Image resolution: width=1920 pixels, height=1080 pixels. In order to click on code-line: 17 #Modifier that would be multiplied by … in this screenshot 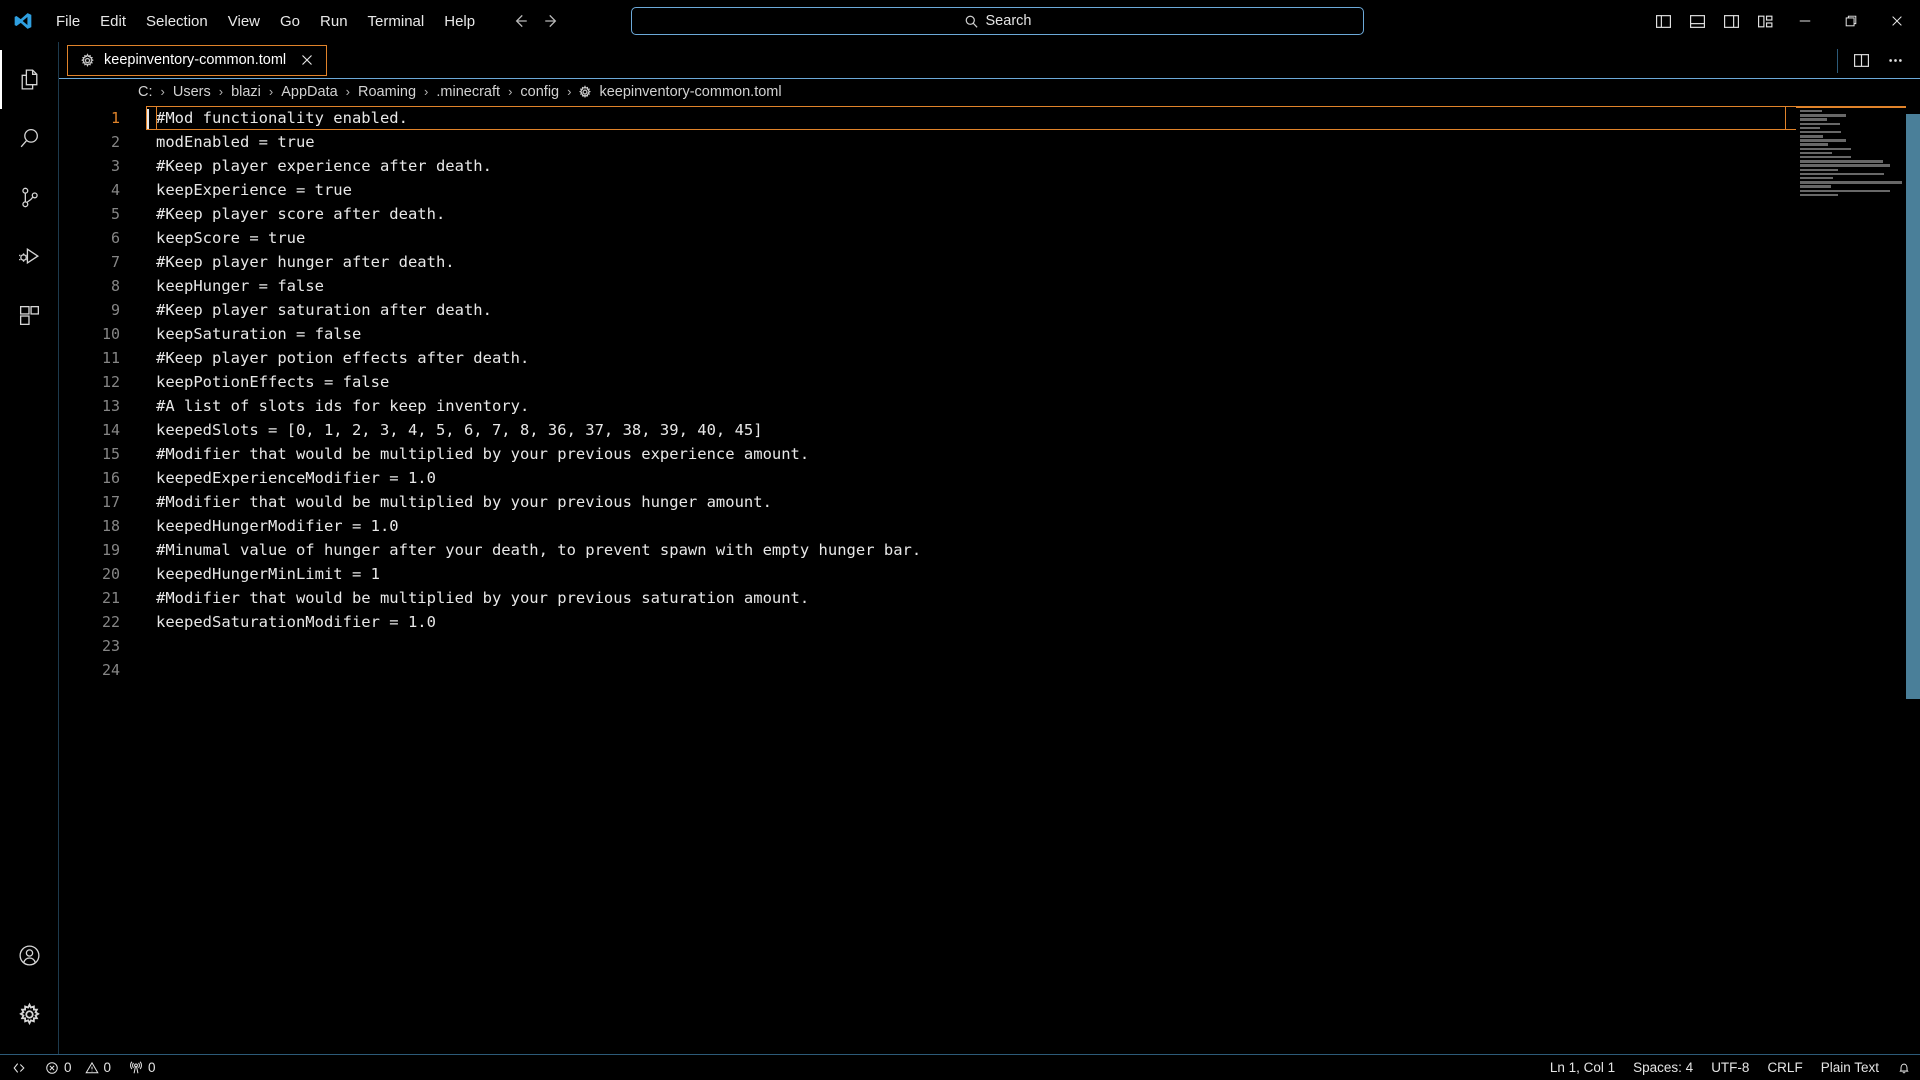, I will do `click(989, 502)`.